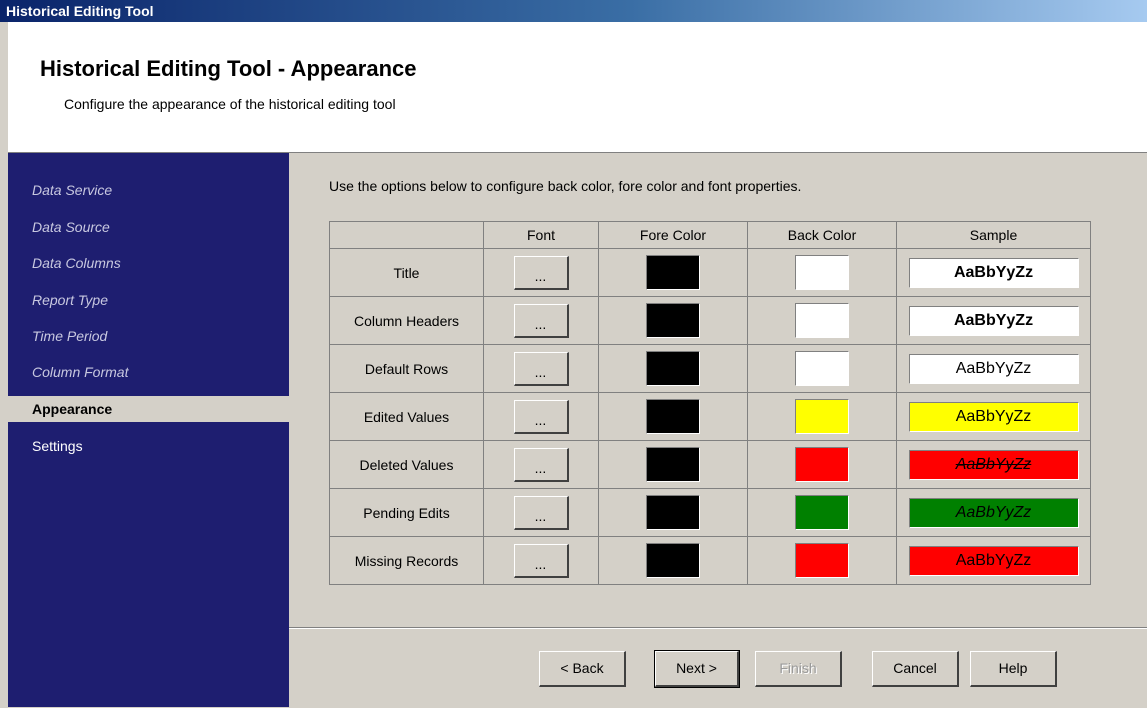 This screenshot has height=708, width=1147. Describe the element at coordinates (148, 263) in the screenshot. I see `sidebar-item-data-columns: Data Columns` at that location.